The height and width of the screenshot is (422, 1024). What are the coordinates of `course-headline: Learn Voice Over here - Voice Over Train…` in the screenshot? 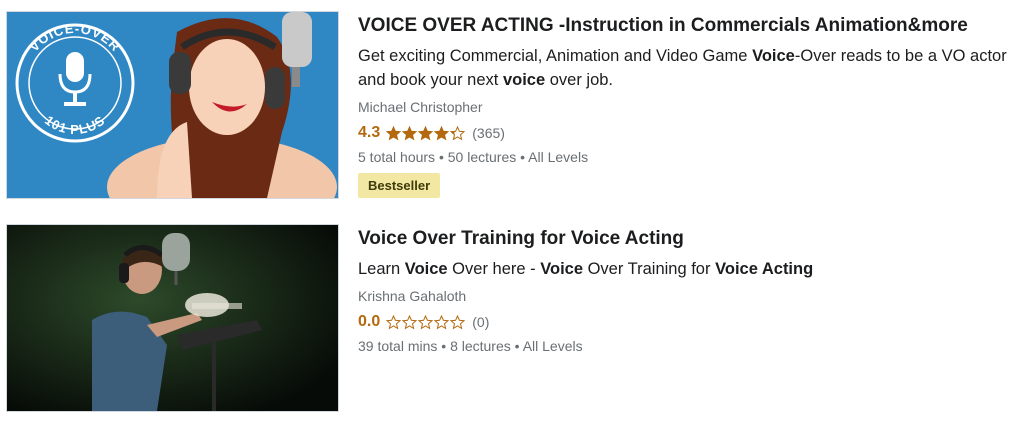 It's located at (586, 269).